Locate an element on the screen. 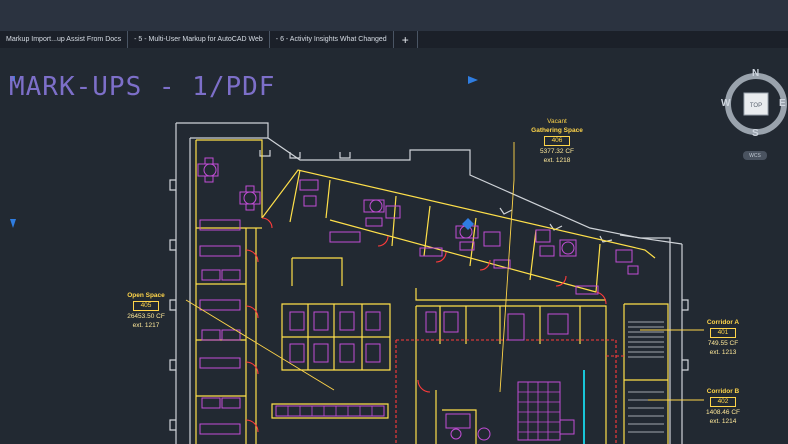 This screenshot has width=788, height=444. room-extension: ext. 1213 is located at coordinates (723, 352).